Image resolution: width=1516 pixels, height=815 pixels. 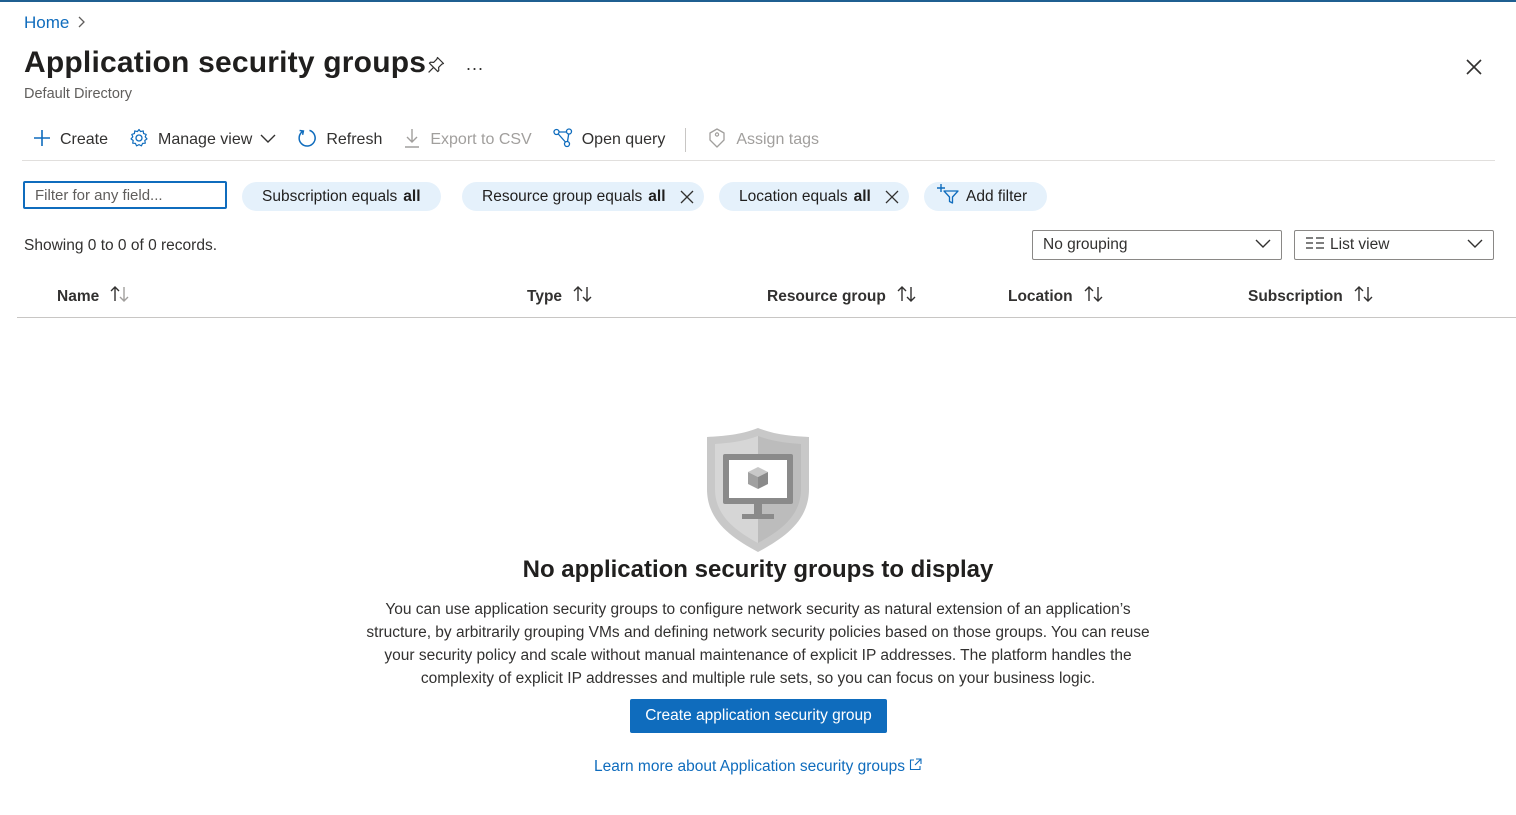 What do you see at coordinates (583, 196) in the screenshot?
I see `resource-group-filter-pill: Resource group equals all` at bounding box center [583, 196].